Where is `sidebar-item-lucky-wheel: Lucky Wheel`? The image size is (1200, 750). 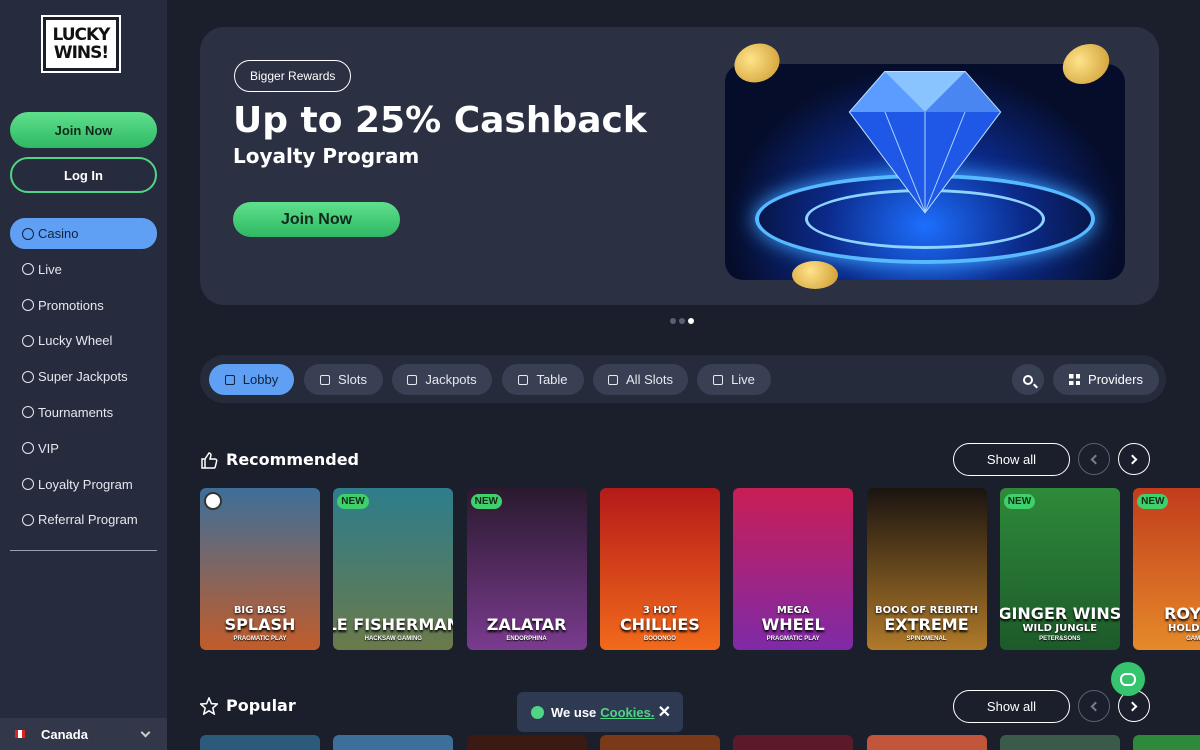
sidebar-item-lucky-wheel: Lucky Wheel is located at coordinates (83, 340).